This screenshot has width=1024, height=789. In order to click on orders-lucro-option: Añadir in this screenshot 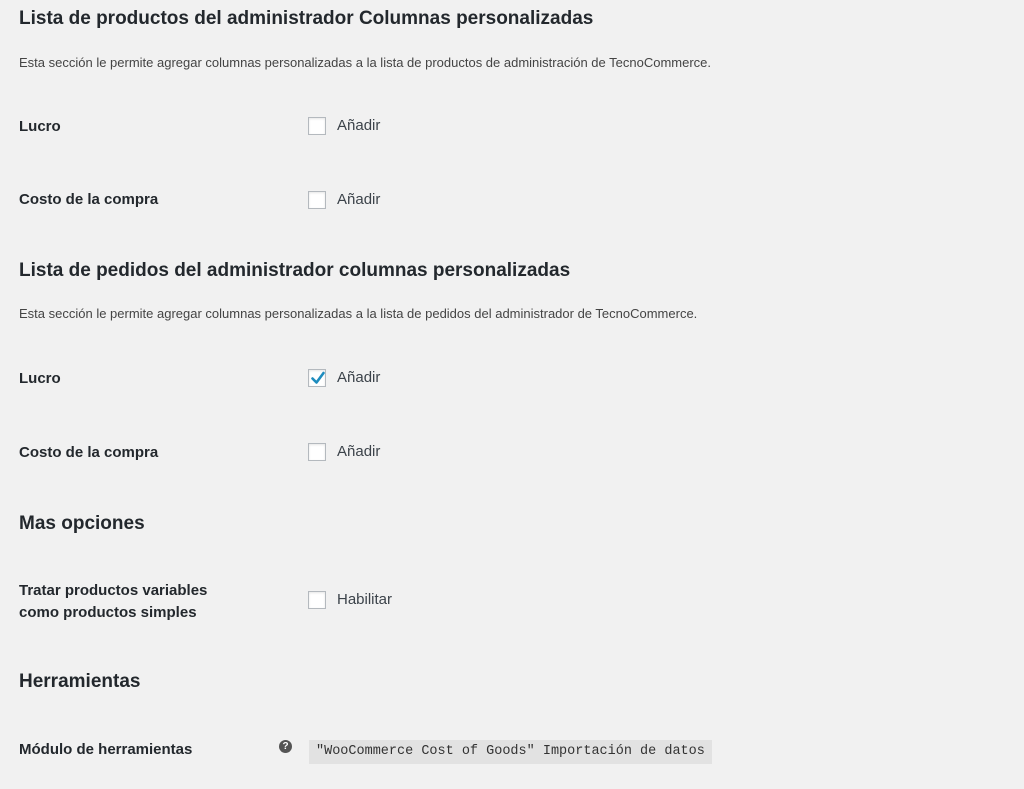, I will do `click(344, 378)`.